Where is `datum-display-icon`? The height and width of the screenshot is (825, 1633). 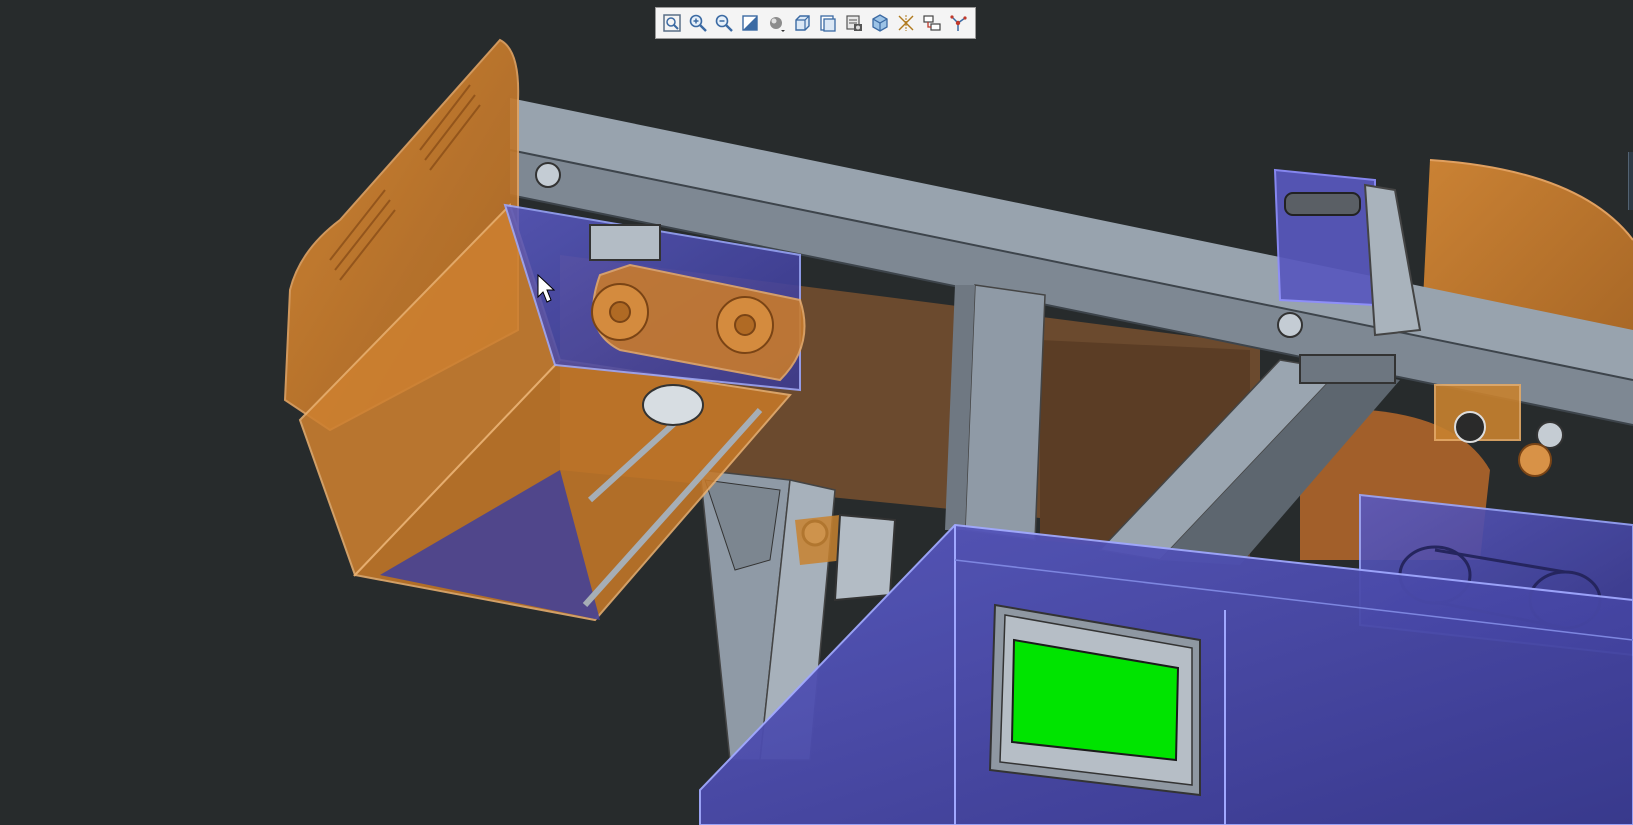 datum-display-icon is located at coordinates (906, 23).